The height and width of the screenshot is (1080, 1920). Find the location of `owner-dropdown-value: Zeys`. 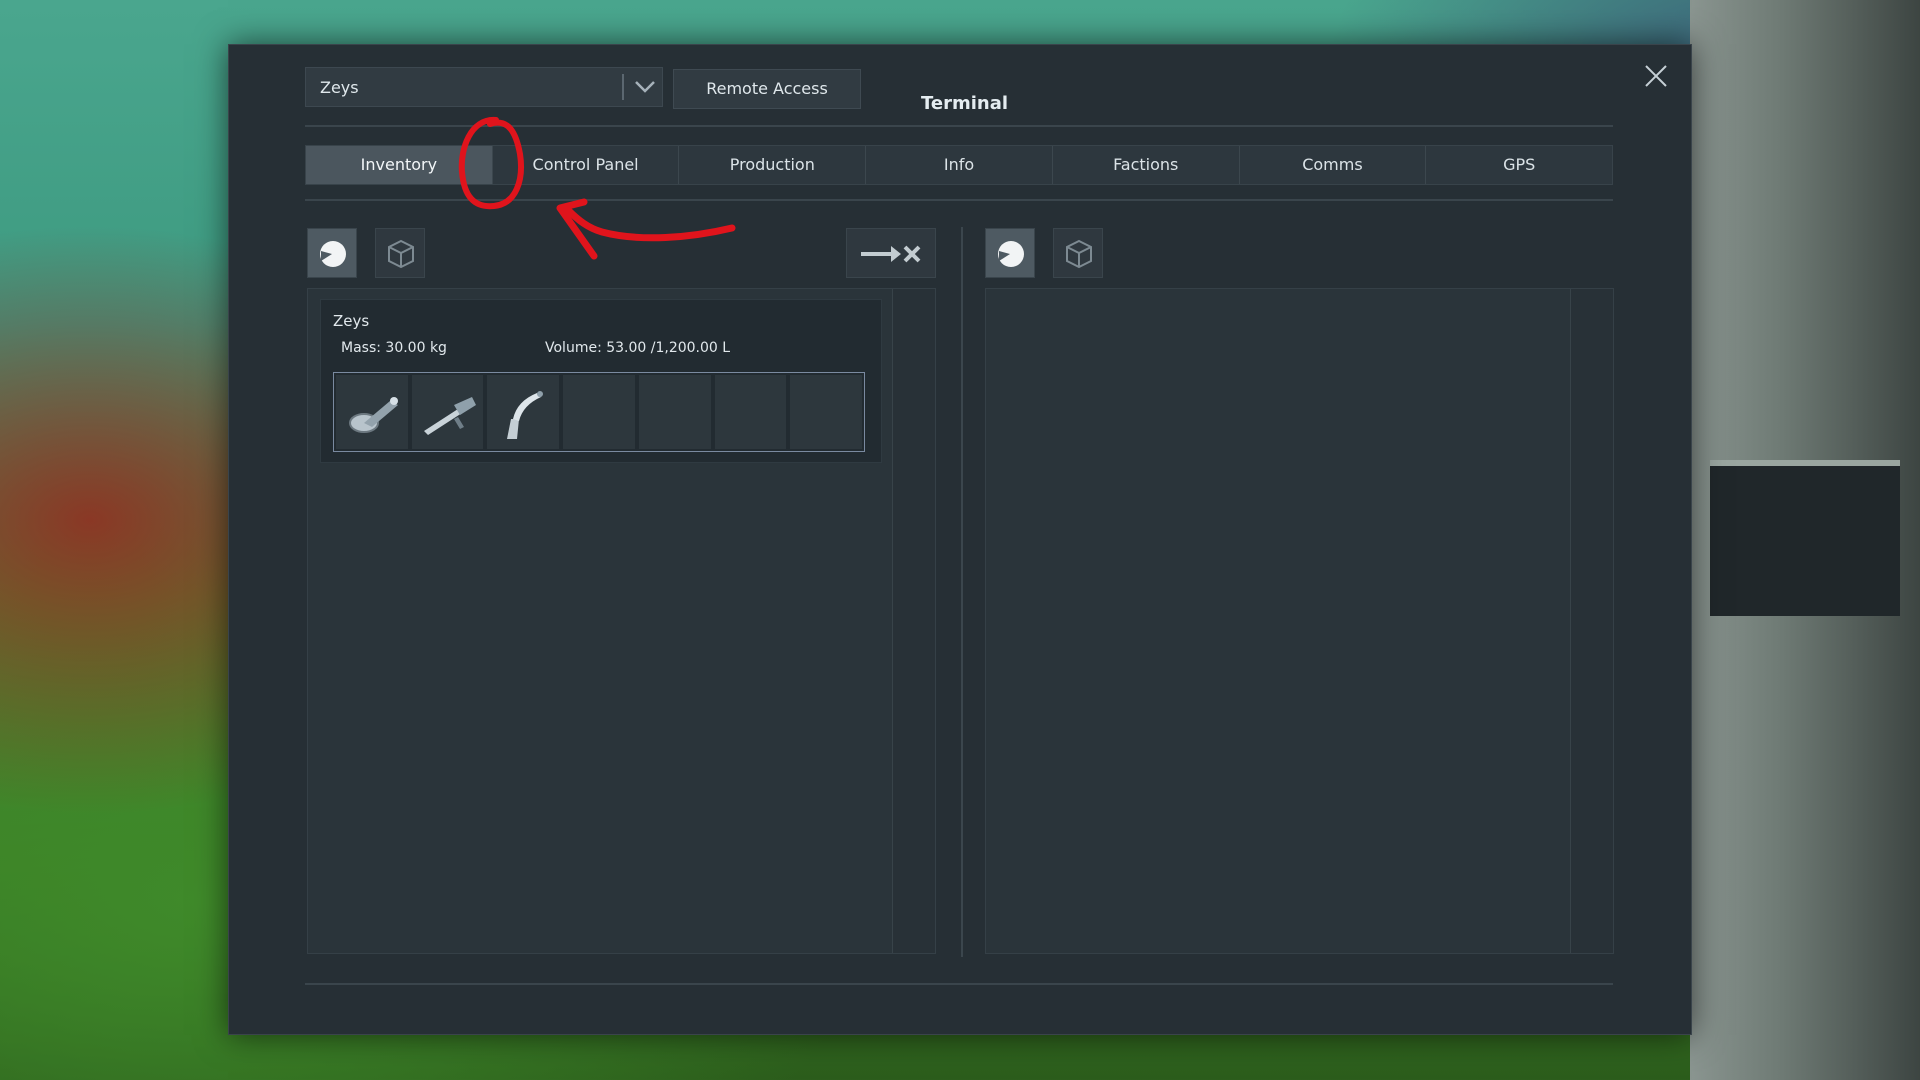

owner-dropdown-value: Zeys is located at coordinates (339, 87).